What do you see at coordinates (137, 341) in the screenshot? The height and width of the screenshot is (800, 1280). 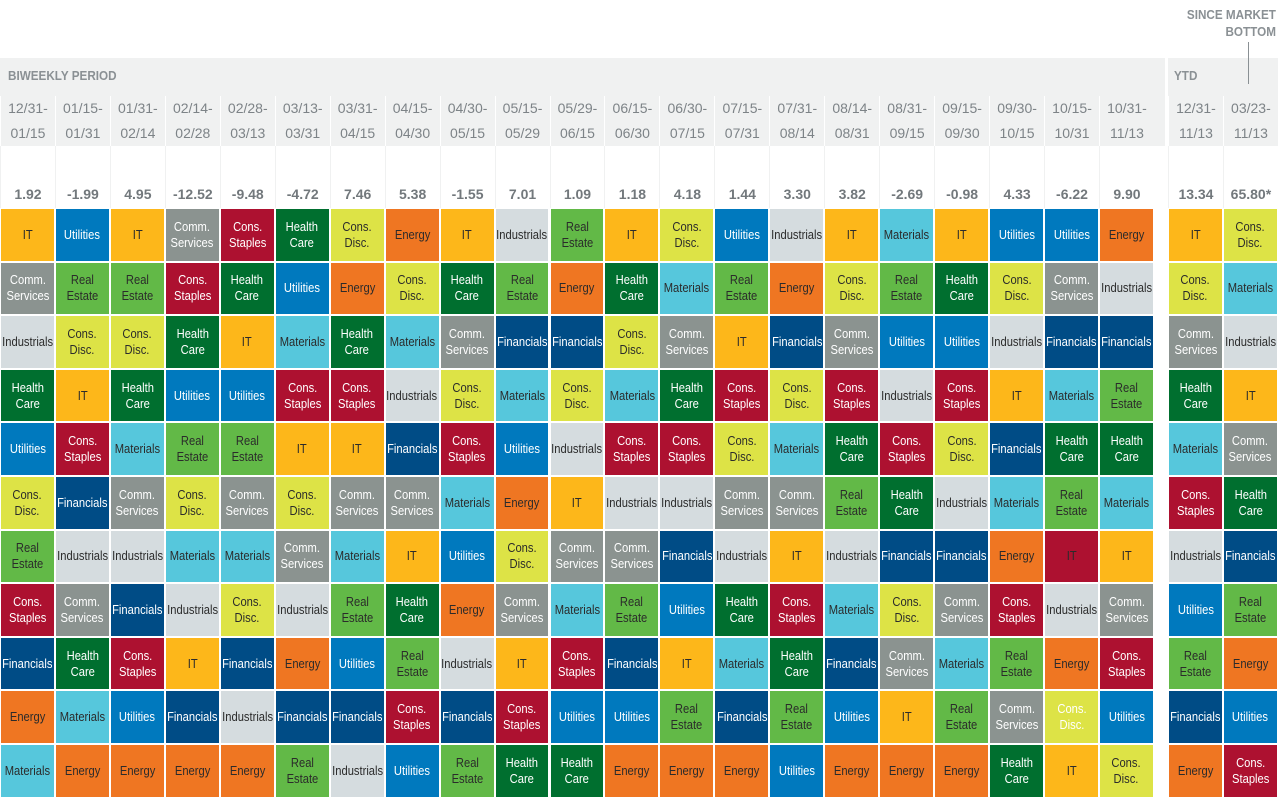 I see `sector-label: Cons. Disc.` at bounding box center [137, 341].